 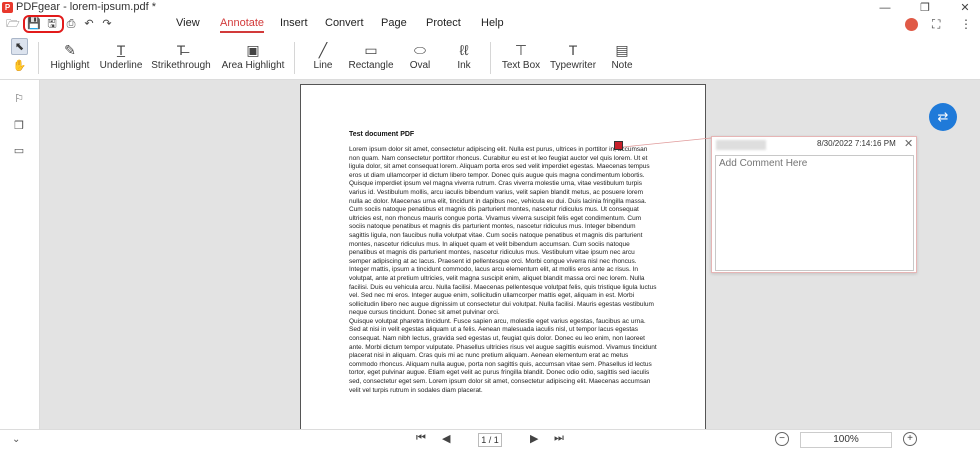 I want to click on zoom-in-icon: +, so click(x=910, y=439).